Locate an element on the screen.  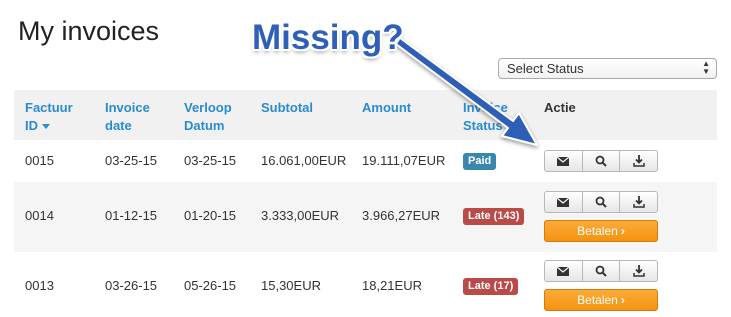
annotation-text: Missing? is located at coordinates (328, 37).